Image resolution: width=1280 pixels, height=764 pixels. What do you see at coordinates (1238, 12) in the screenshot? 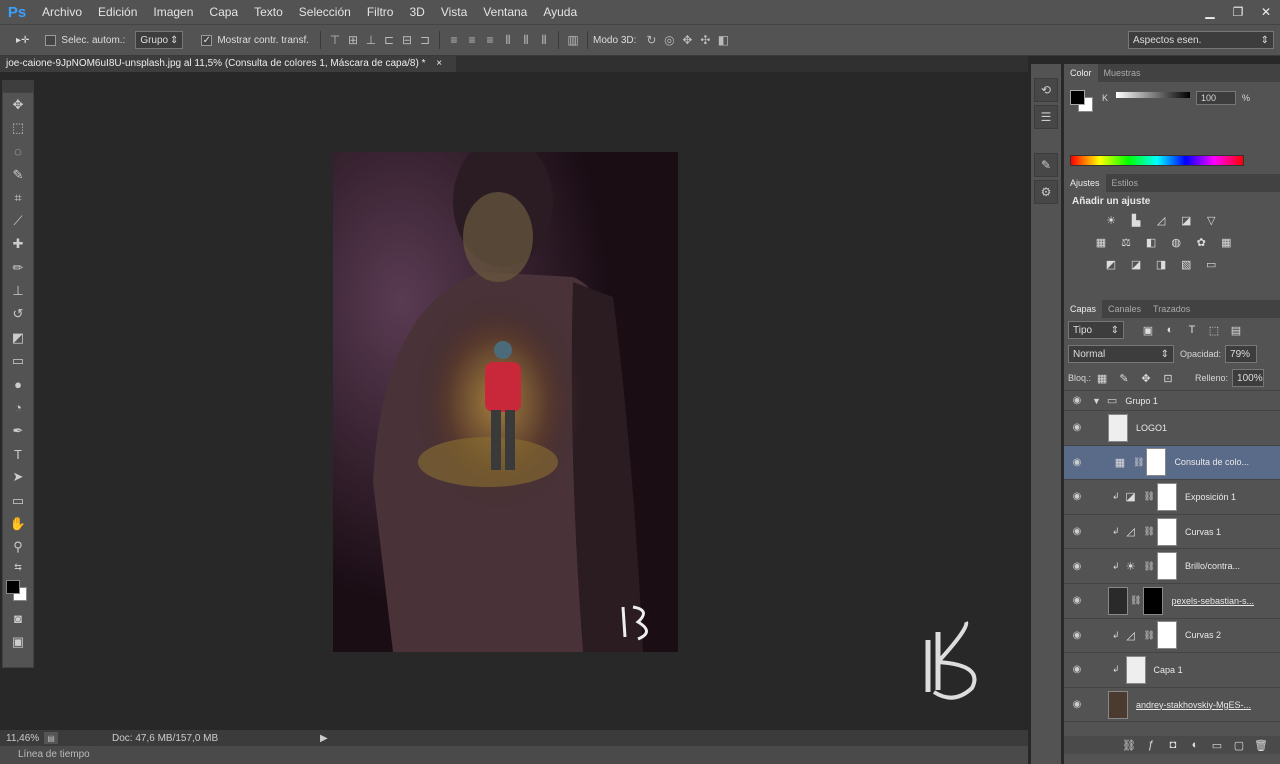
I see `restore-button: ❐` at bounding box center [1238, 12].